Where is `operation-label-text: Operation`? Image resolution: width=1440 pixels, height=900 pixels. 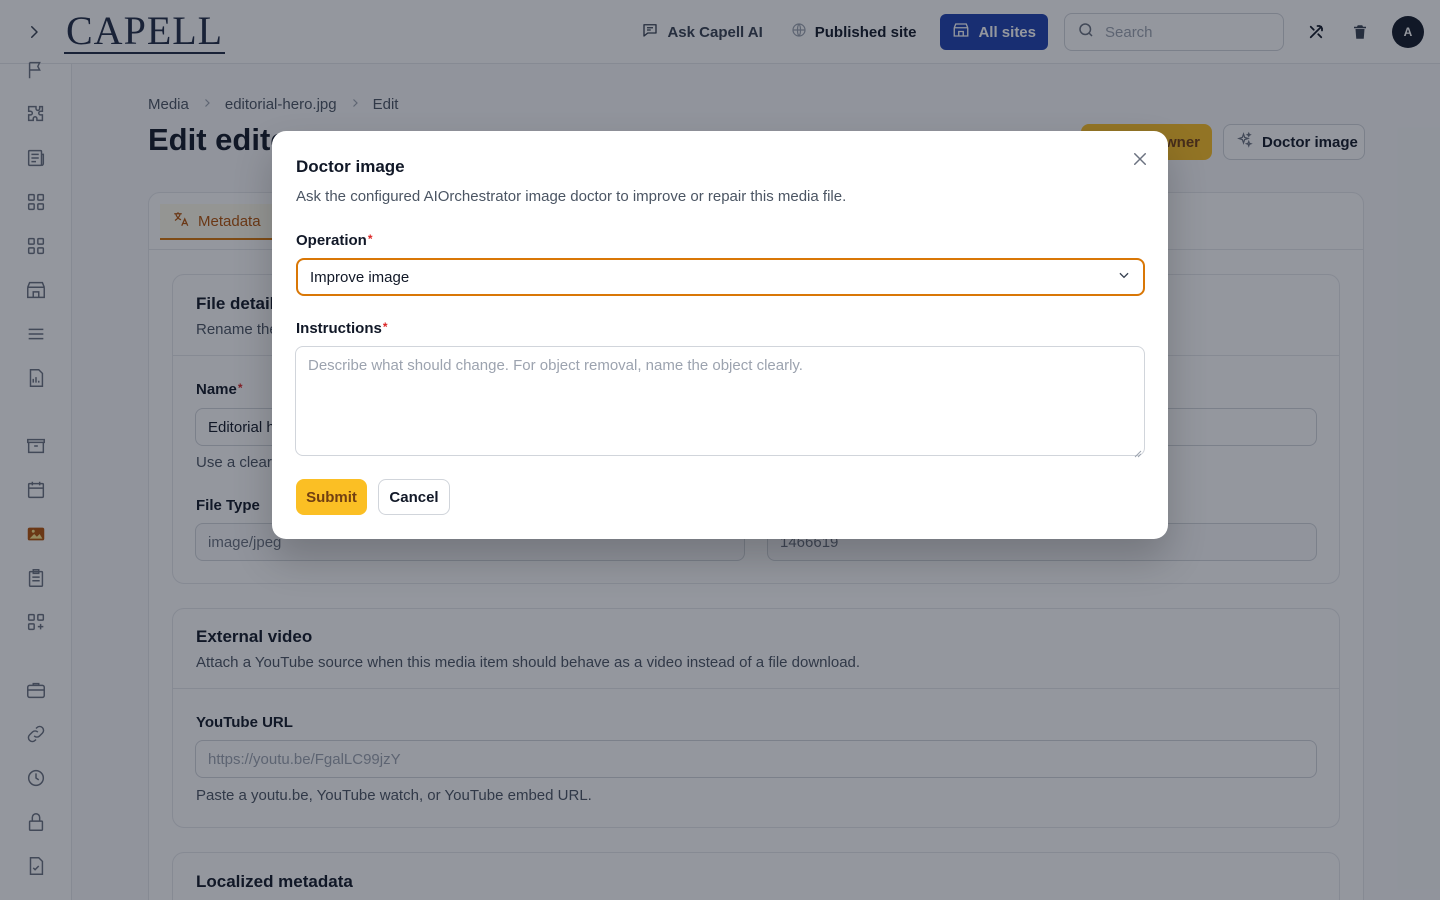 operation-label-text: Operation is located at coordinates (331, 240).